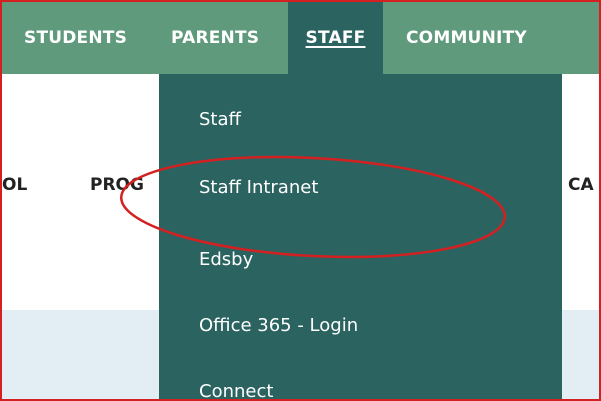  I want to click on nav-parents: PARENTS, so click(215, 38).